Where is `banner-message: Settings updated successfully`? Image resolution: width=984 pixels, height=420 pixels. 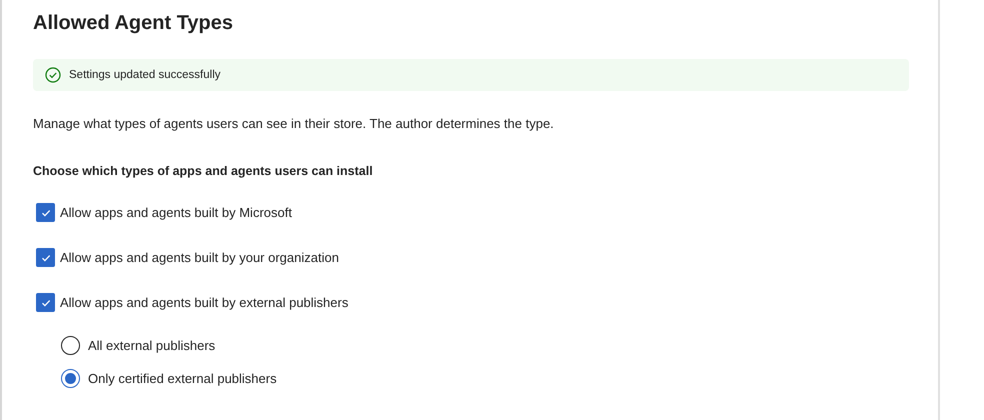 banner-message: Settings updated successfully is located at coordinates (145, 75).